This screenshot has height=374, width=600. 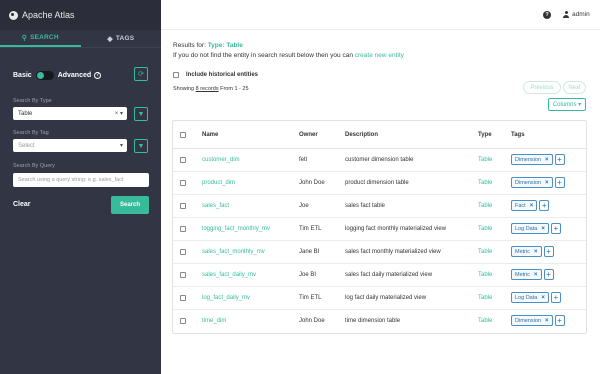 I want to click on next-button: Next, so click(x=574, y=87).